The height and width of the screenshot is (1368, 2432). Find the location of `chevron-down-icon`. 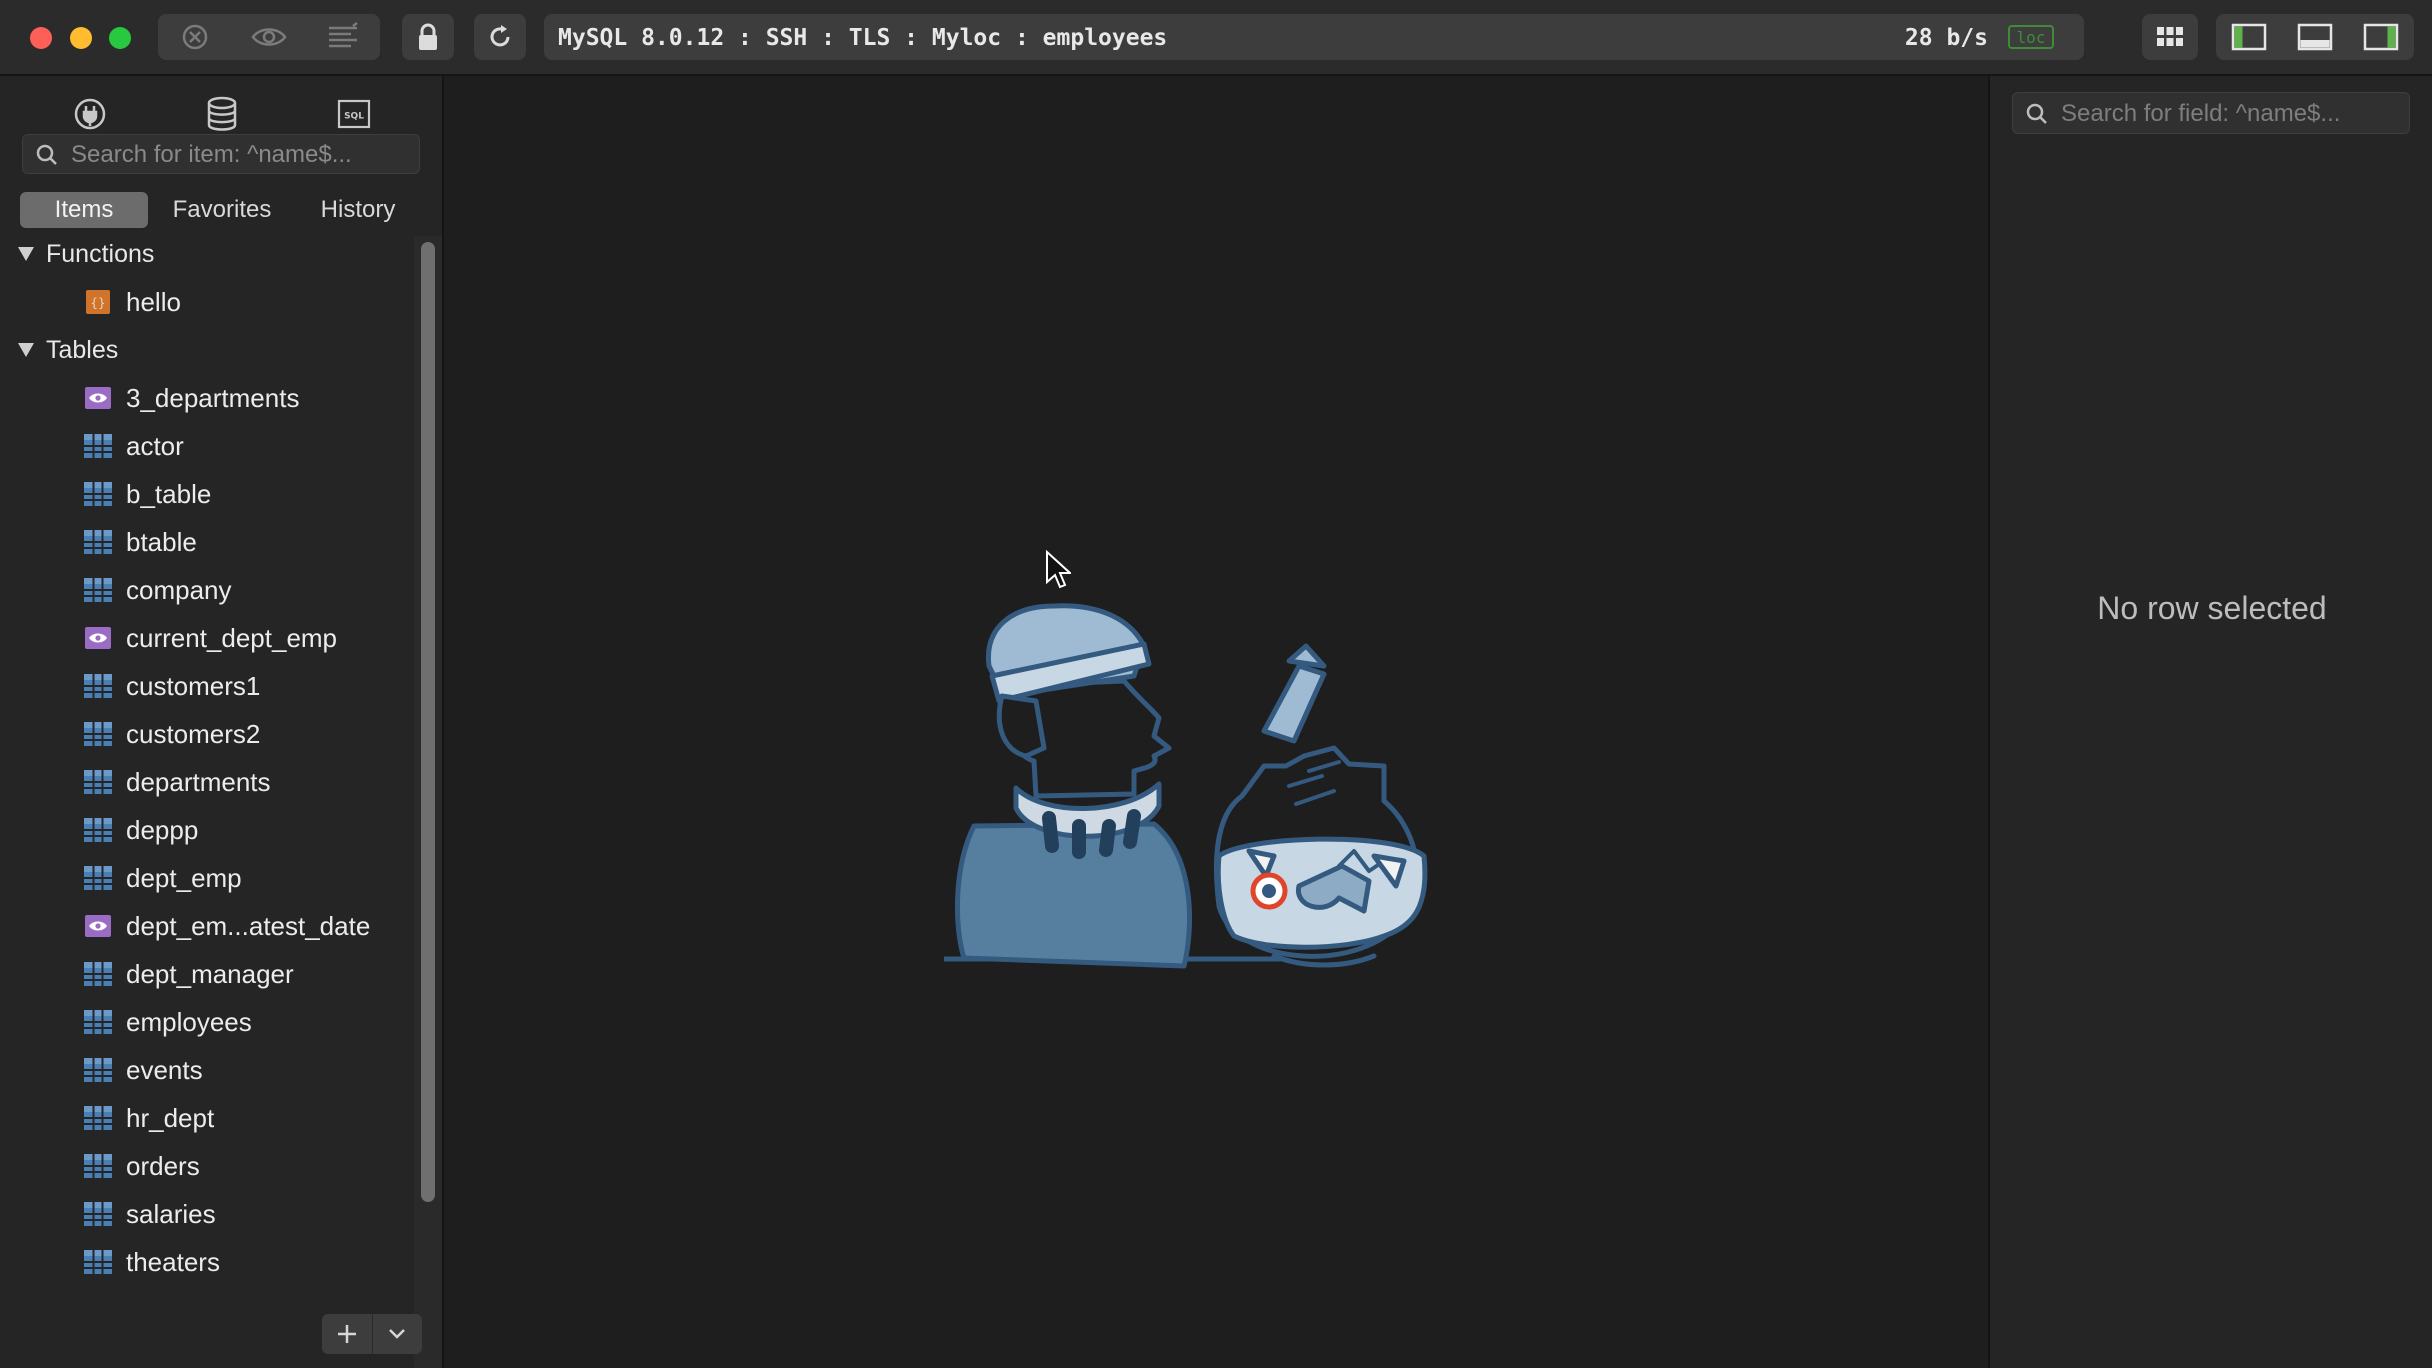

chevron-down-icon is located at coordinates (397, 1334).